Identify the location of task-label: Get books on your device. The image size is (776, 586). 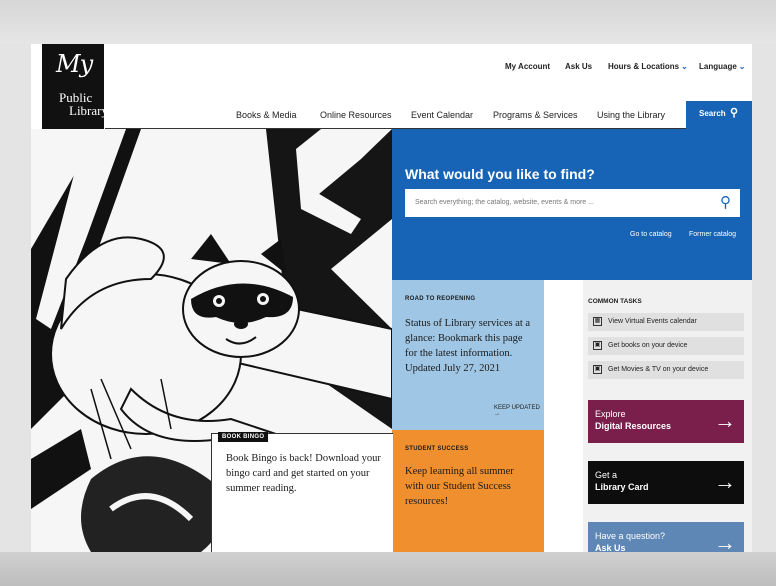
(648, 345).